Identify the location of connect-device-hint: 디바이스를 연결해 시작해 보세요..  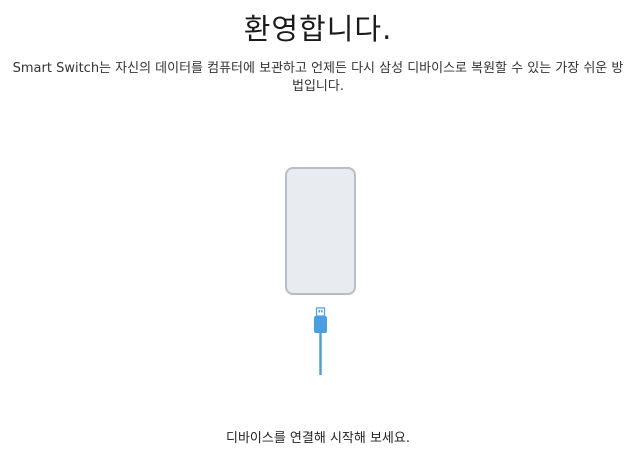
(318, 438).